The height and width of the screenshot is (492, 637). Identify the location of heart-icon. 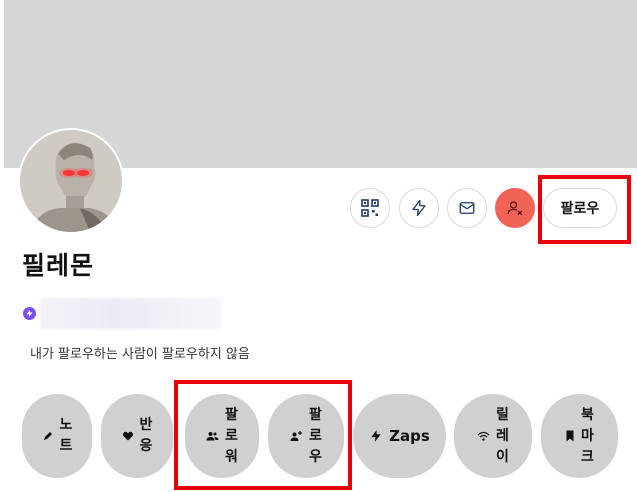
(128, 436).